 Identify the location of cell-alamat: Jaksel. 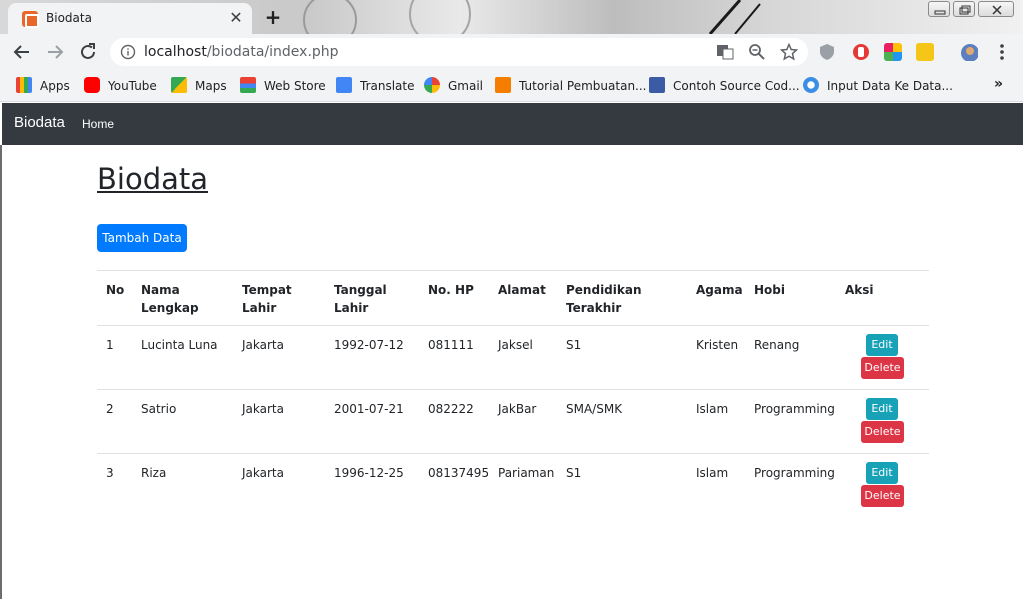
(515, 345).